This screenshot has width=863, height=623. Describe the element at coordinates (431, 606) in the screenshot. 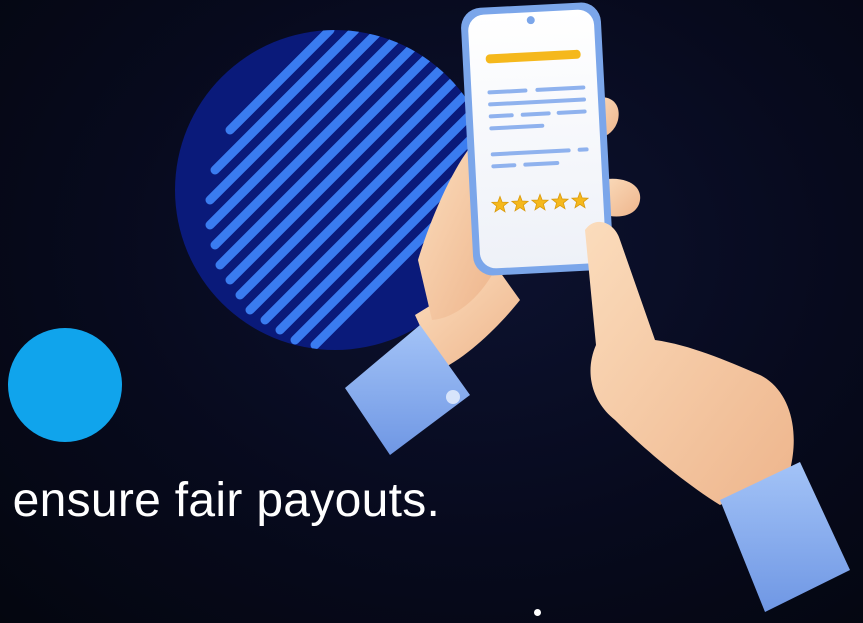

I see `caption-next-line` at that location.